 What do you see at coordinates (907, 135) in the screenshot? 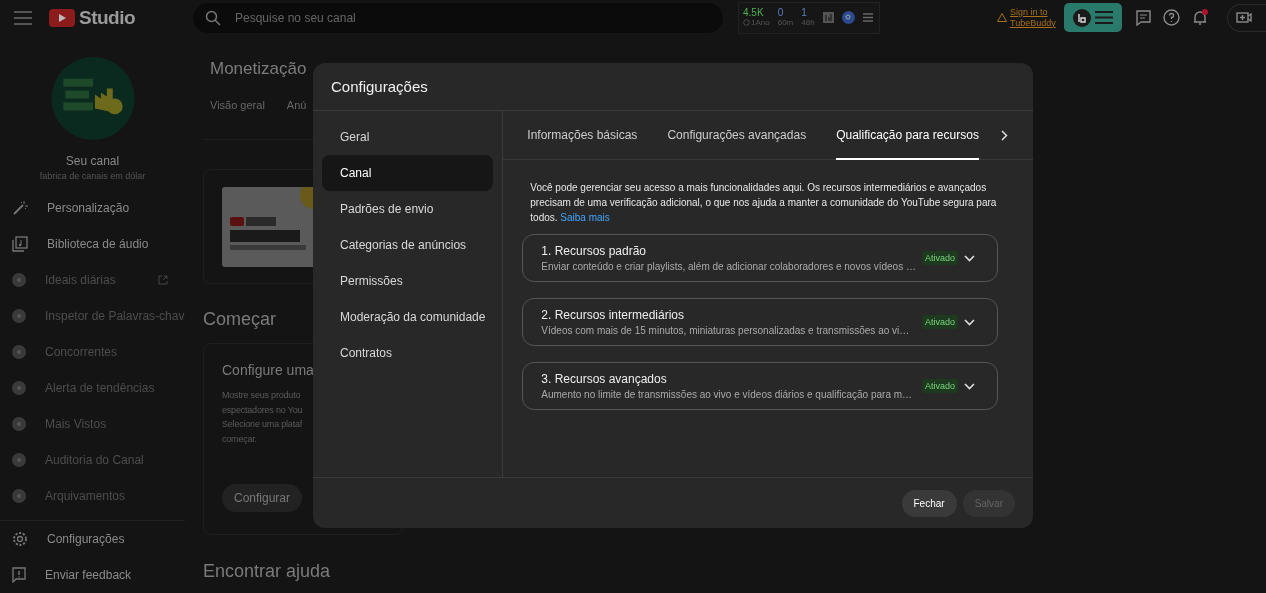
I see `settings-tab: Qualificação para recursos` at bounding box center [907, 135].